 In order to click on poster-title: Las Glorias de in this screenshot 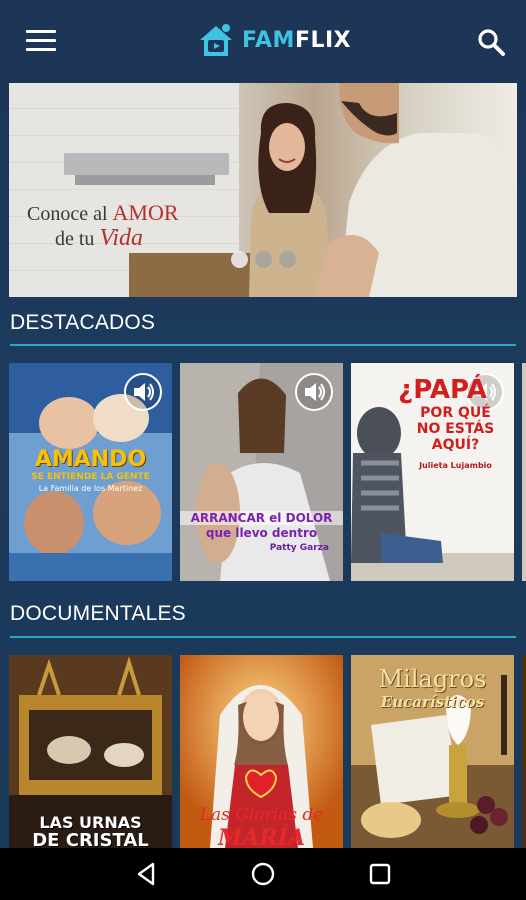, I will do `click(261, 815)`.